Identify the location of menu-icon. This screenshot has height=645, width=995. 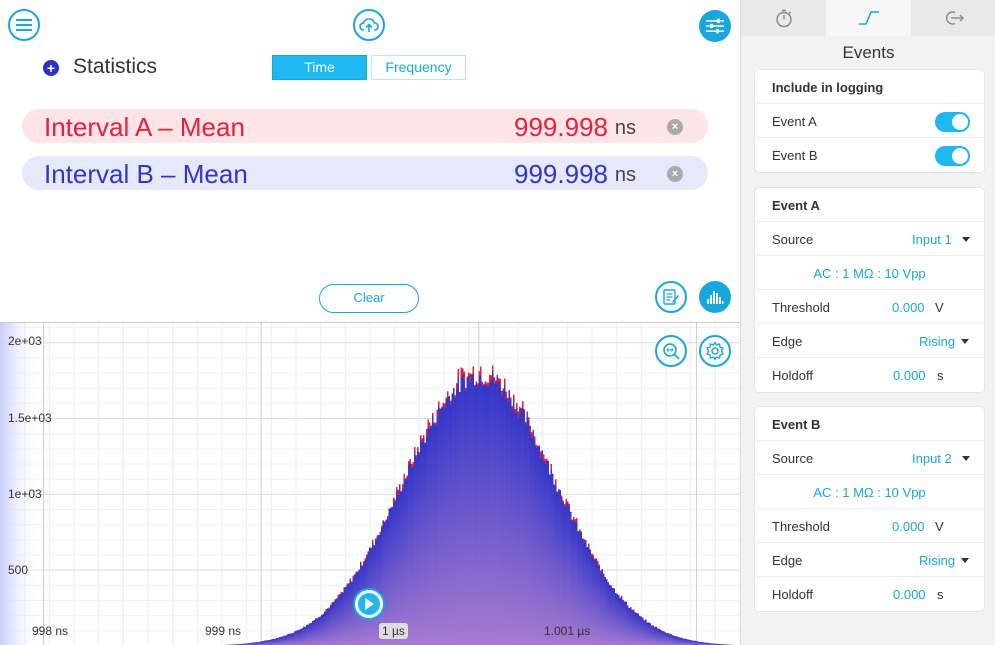
(24, 25).